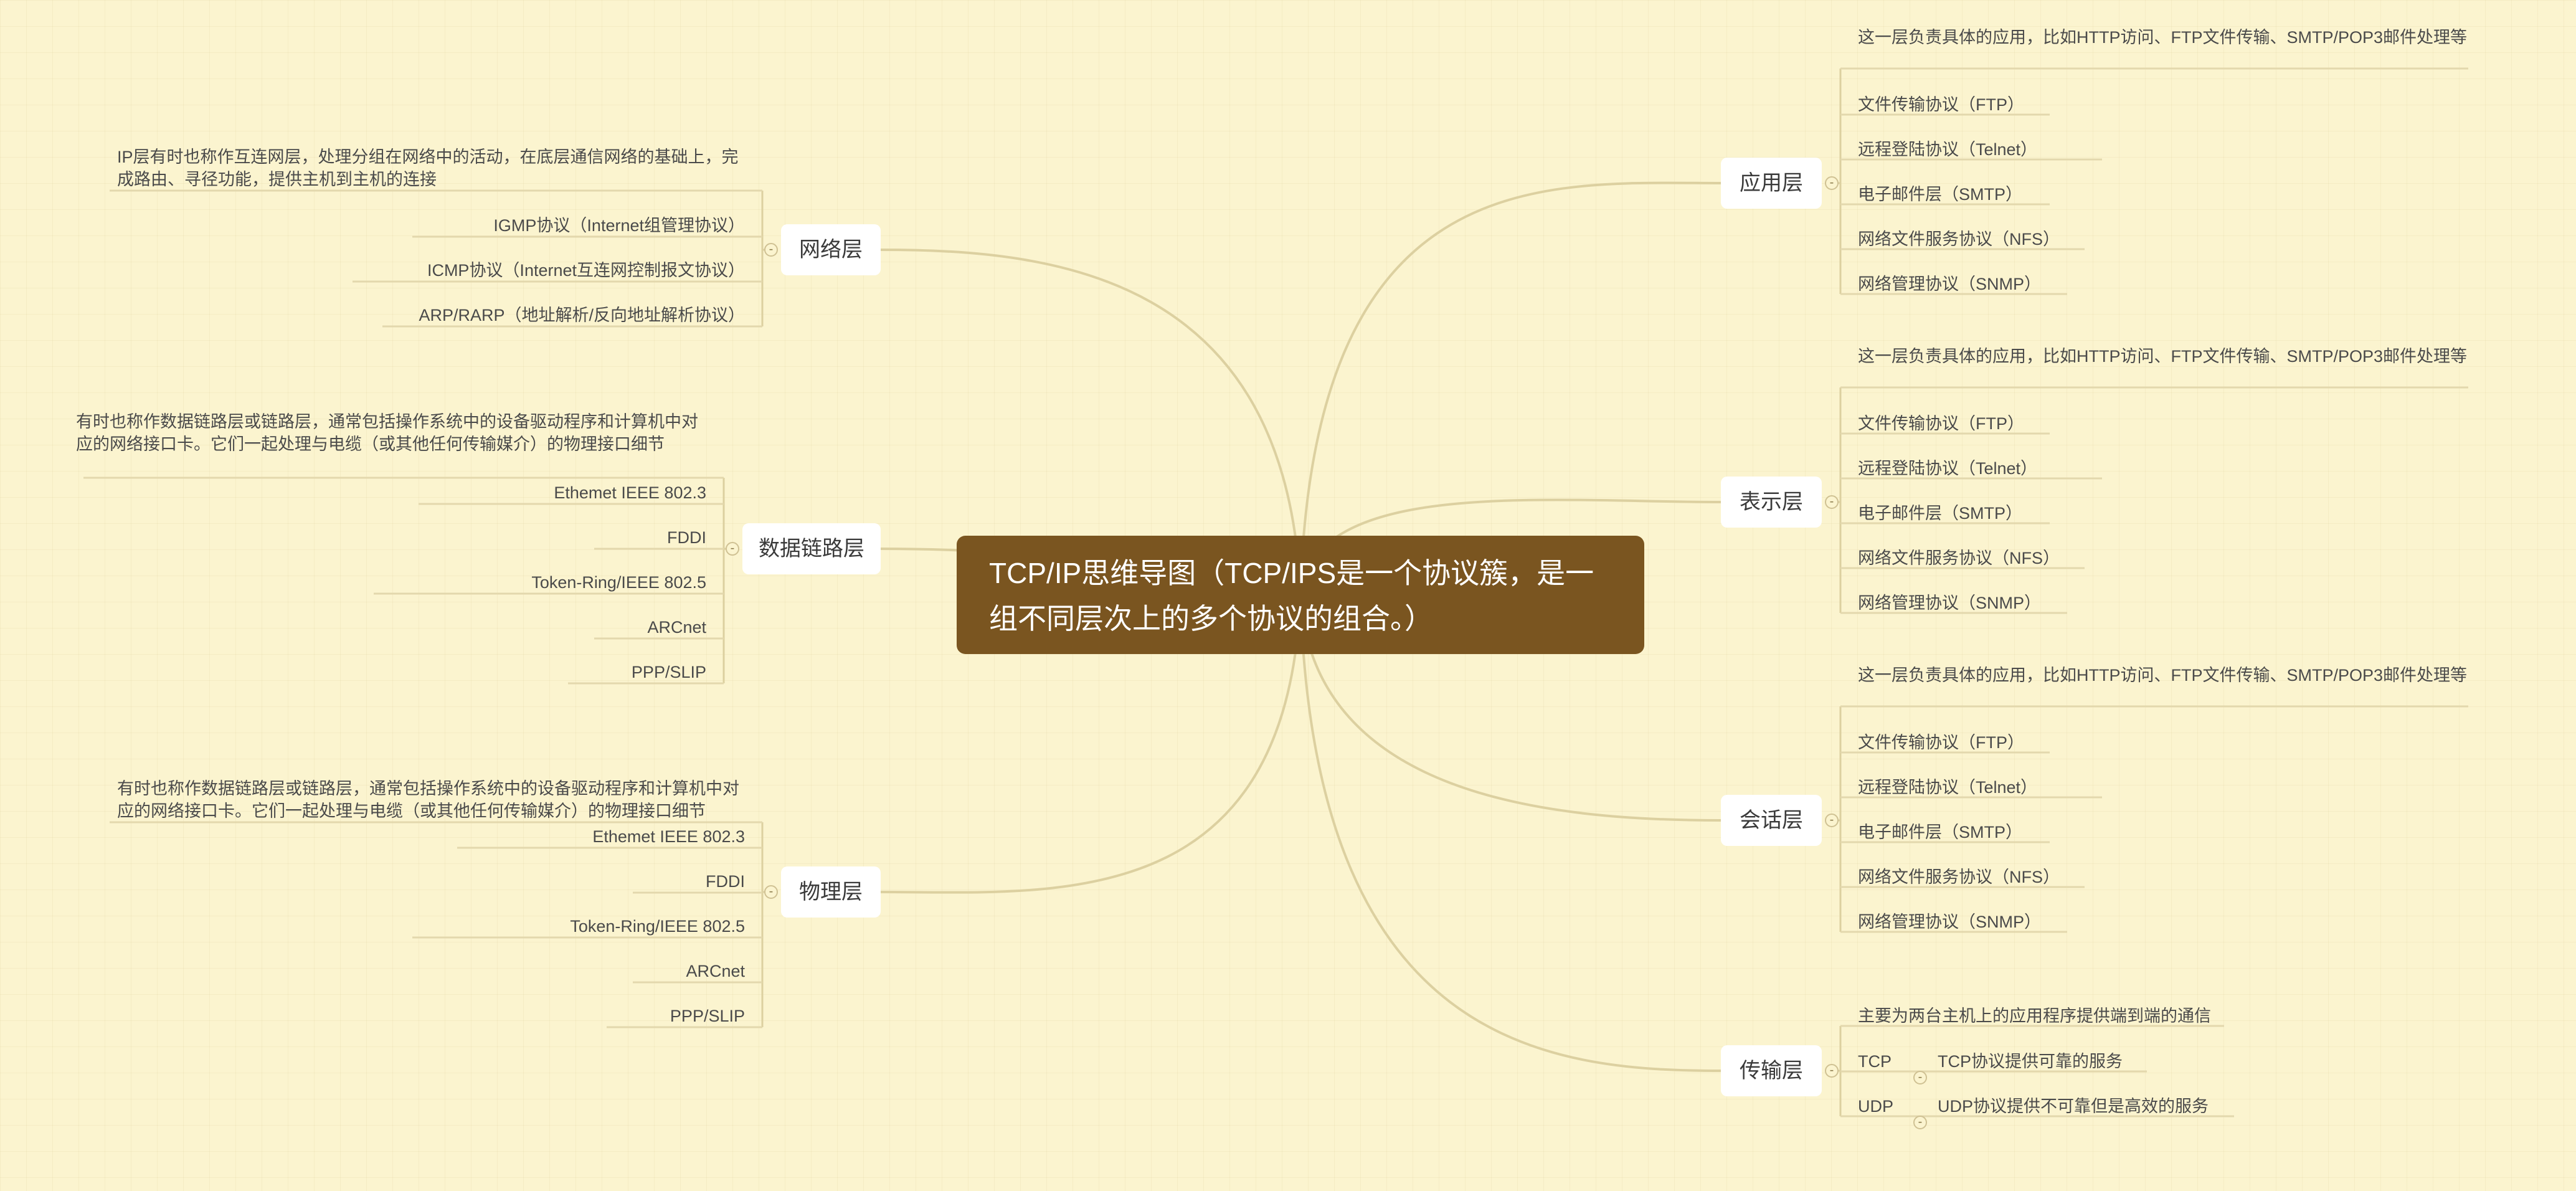 The width and height of the screenshot is (2576, 1191). Describe the element at coordinates (1772, 502) in the screenshot. I see `topic-2: 表示层` at that location.